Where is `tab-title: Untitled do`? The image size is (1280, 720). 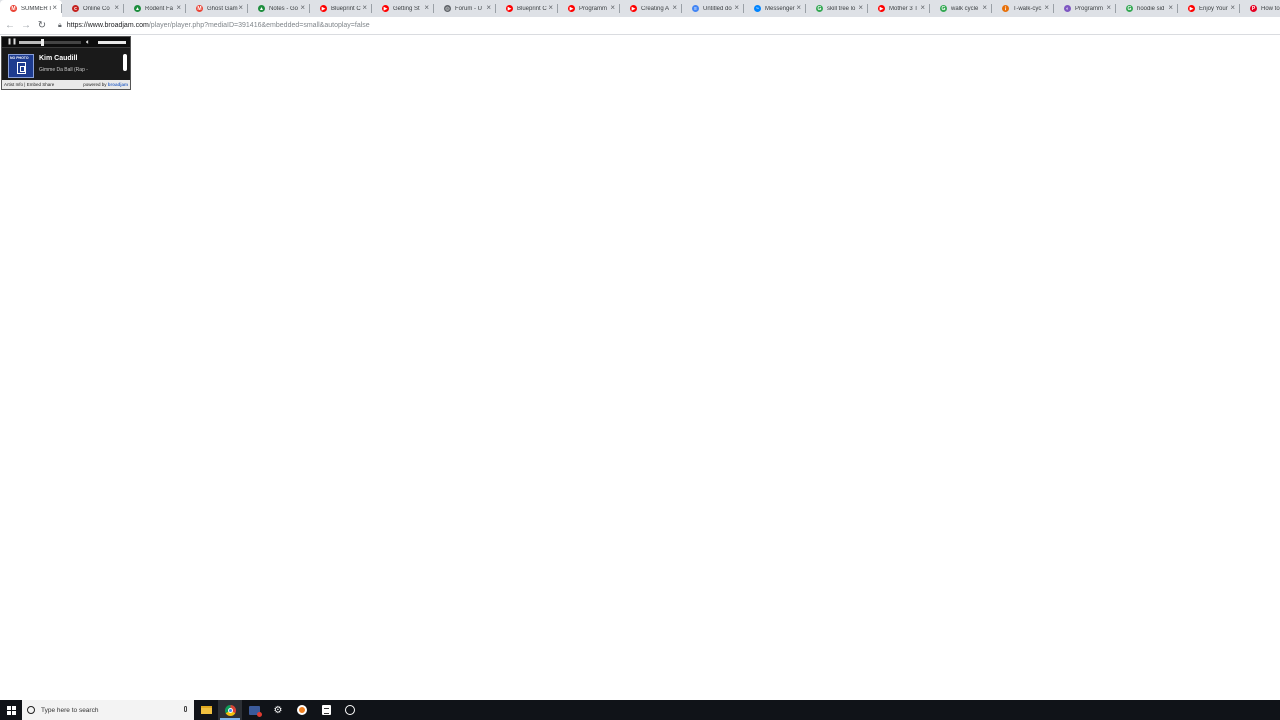 tab-title: Untitled do is located at coordinates (717, 8).